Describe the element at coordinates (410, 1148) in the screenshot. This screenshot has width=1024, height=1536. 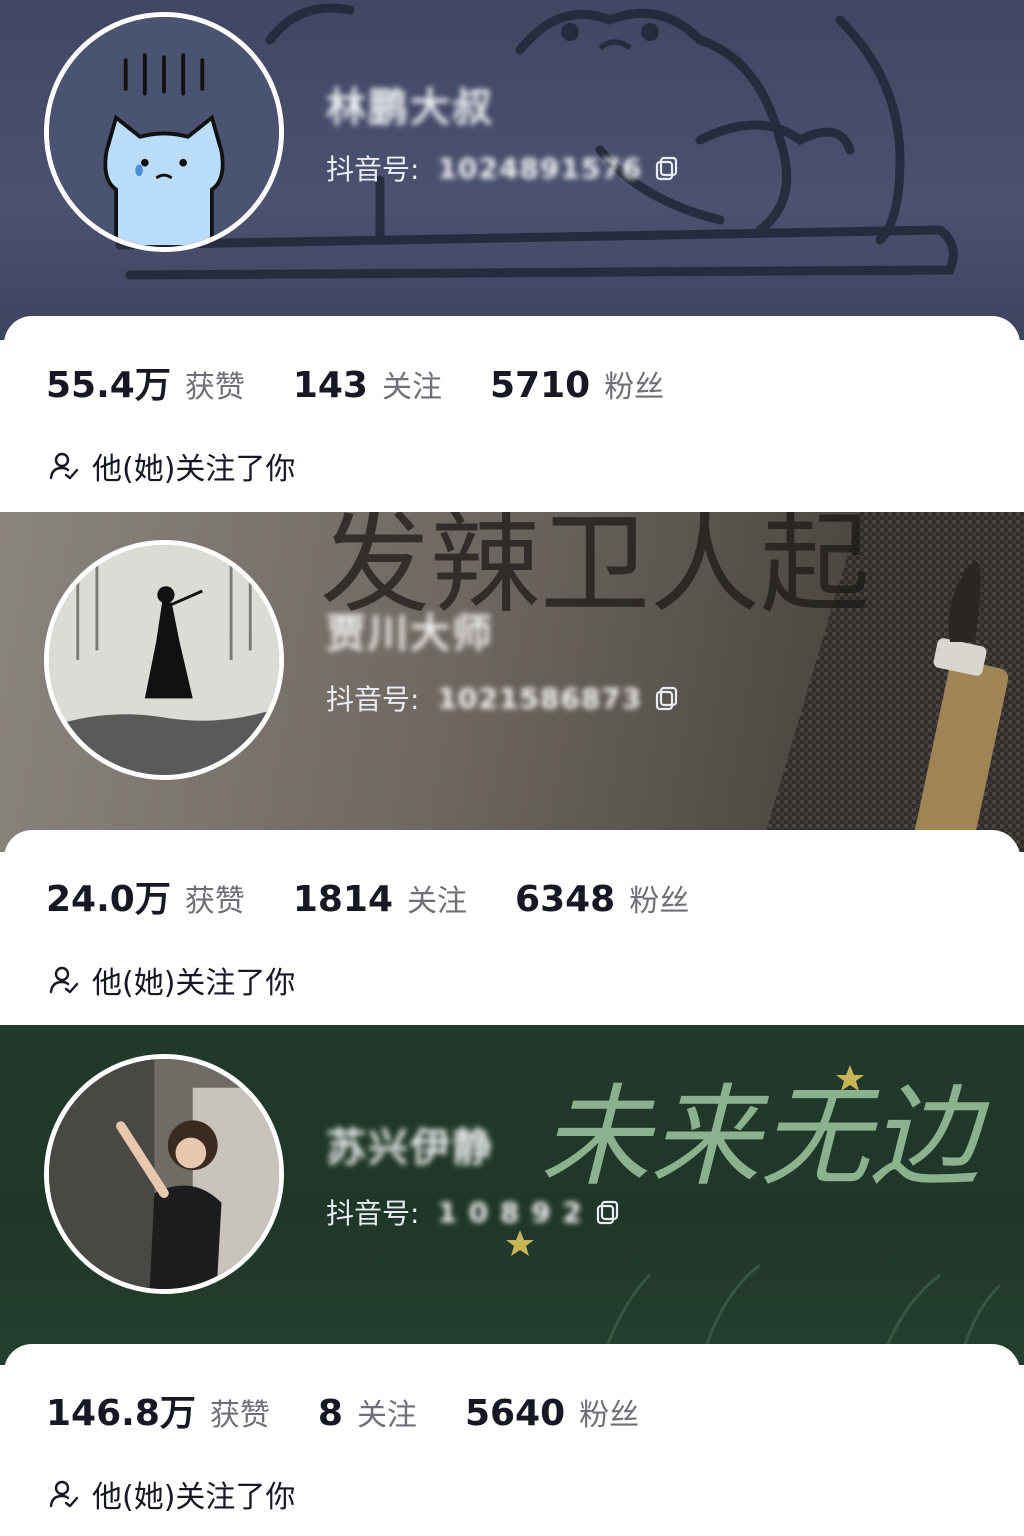
I see `profile-name: 苏兴伊静` at that location.